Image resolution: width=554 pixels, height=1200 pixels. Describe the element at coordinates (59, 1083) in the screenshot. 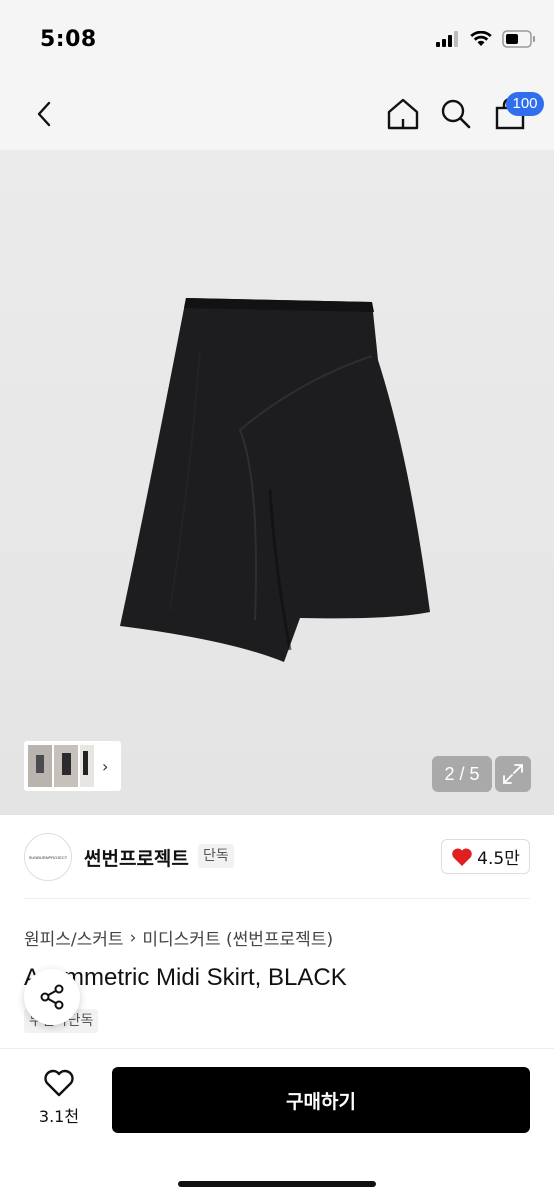

I see `heart-outline-icon` at that location.